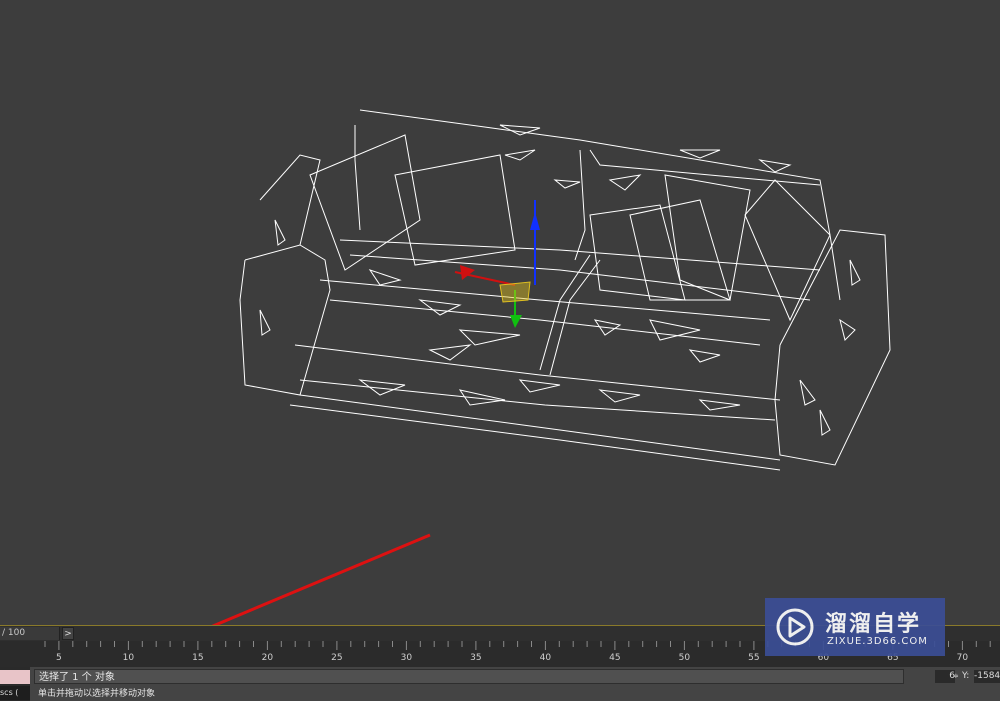 This screenshot has height=701, width=1000. I want to click on maxscript-listener: scs (, so click(15, 684).